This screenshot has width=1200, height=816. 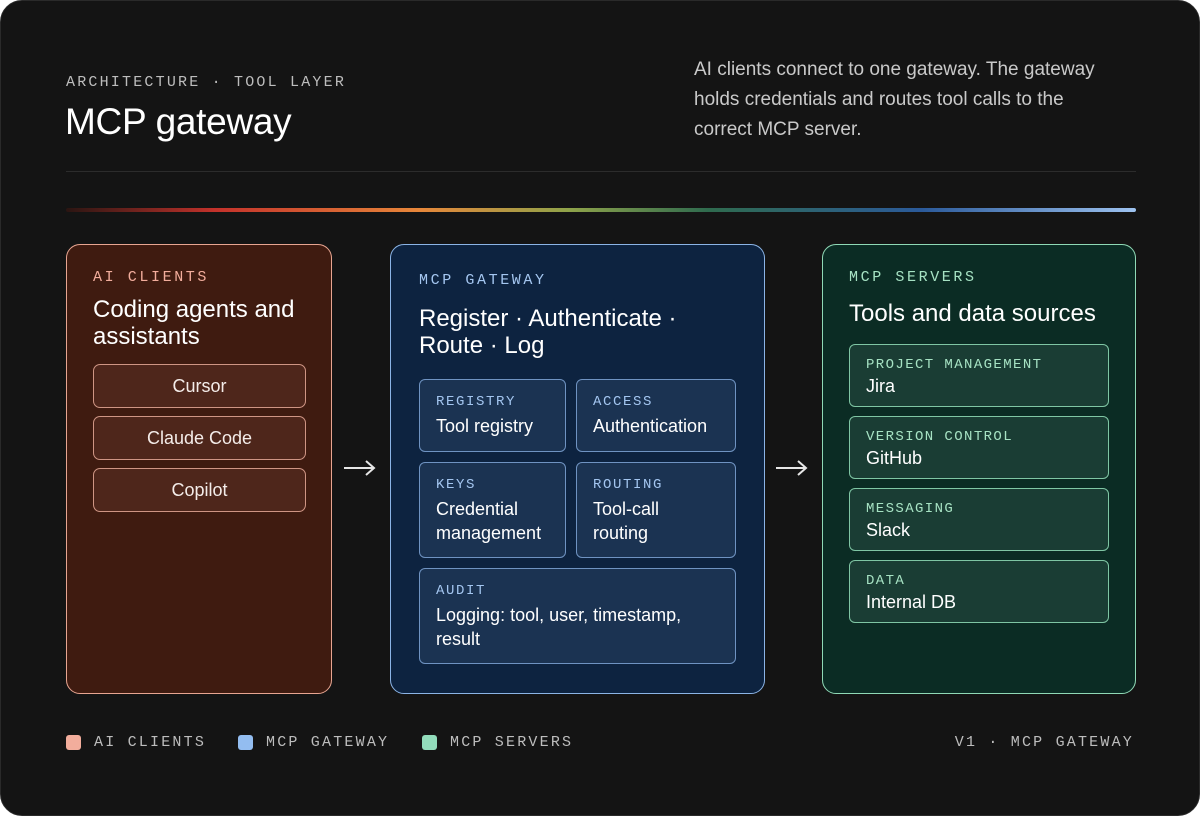 I want to click on client-label: Claude Code, so click(x=199, y=437).